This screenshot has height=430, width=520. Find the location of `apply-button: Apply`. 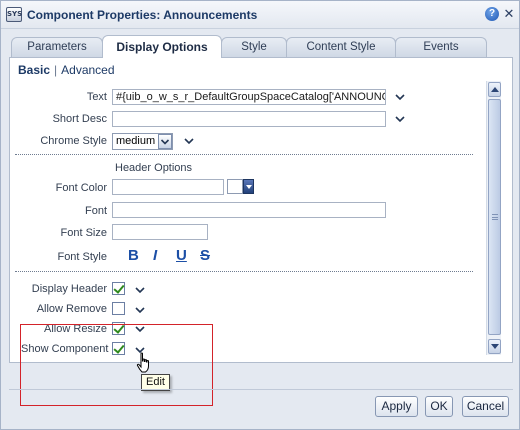

apply-button: Apply is located at coordinates (396, 406).